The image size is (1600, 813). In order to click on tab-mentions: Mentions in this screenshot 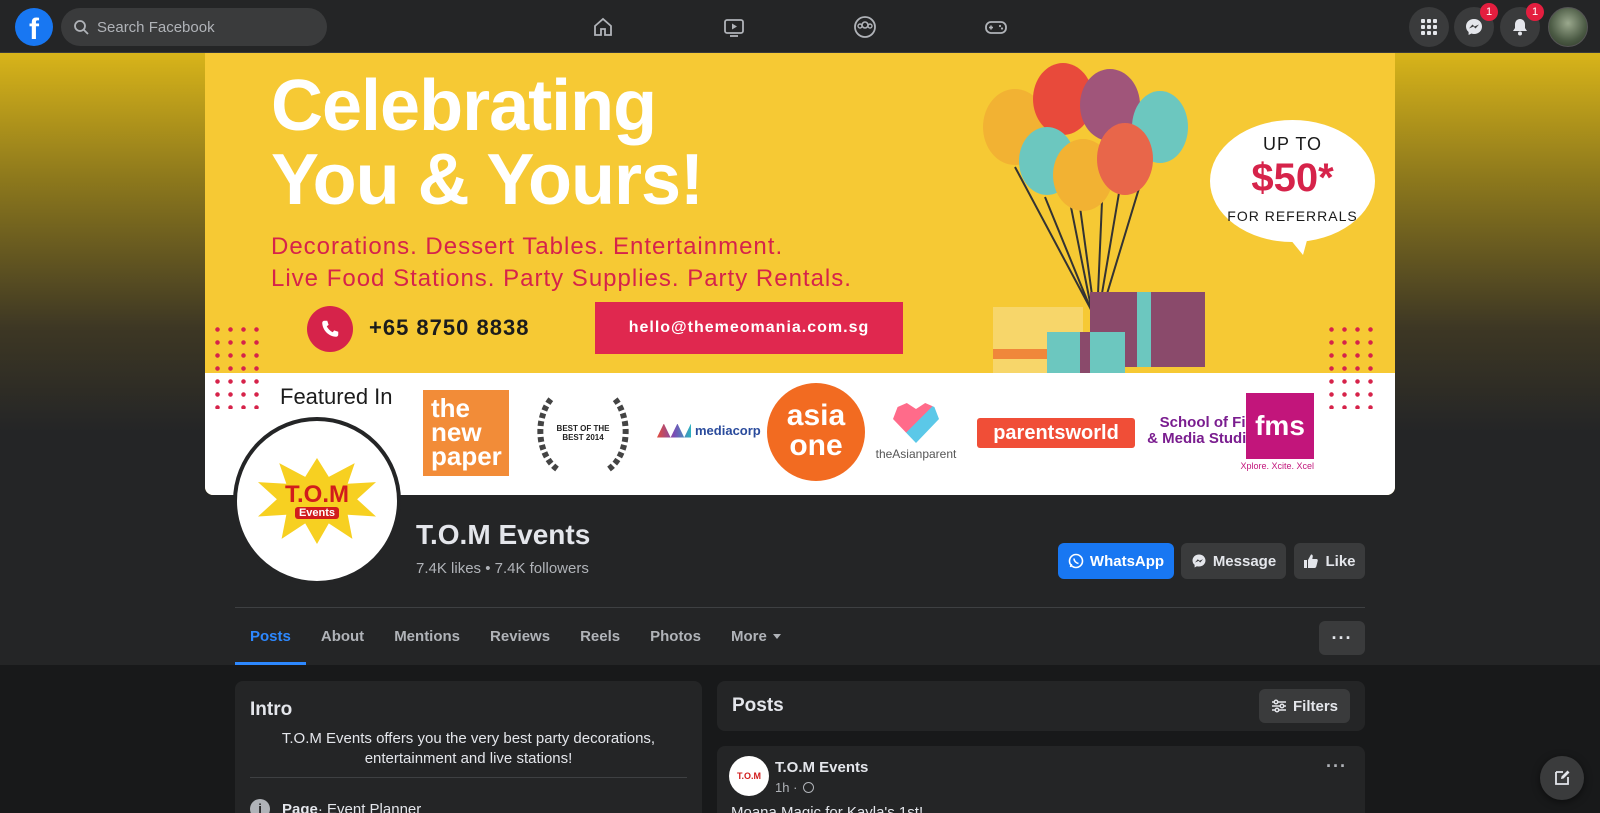, I will do `click(427, 636)`.